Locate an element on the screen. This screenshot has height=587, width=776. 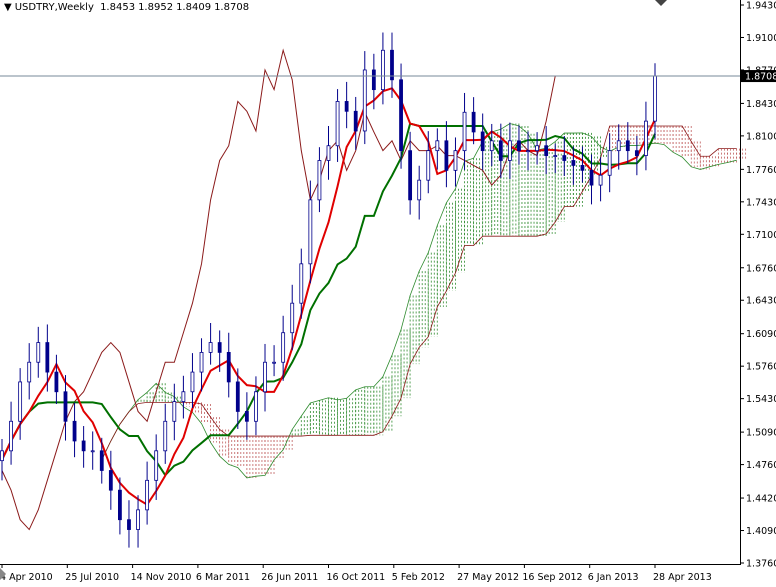
price-tick-label: 1.5760 is located at coordinates (761, 367).